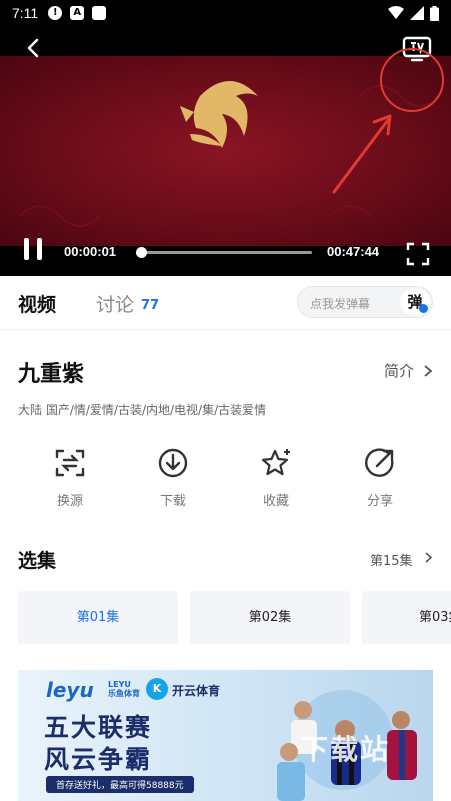 Image resolution: width=451 pixels, height=801 pixels. What do you see at coordinates (380, 478) in the screenshot?
I see `share-button: 分享` at bounding box center [380, 478].